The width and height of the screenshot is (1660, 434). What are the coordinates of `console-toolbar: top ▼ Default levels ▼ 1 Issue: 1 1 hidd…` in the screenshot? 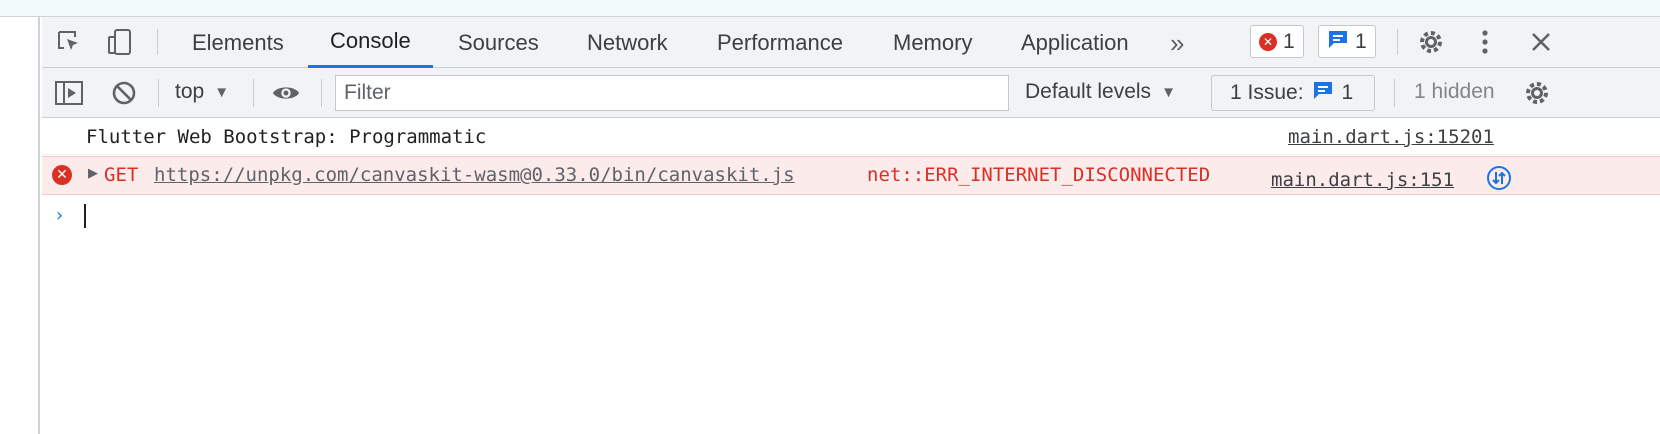 It's located at (851, 93).